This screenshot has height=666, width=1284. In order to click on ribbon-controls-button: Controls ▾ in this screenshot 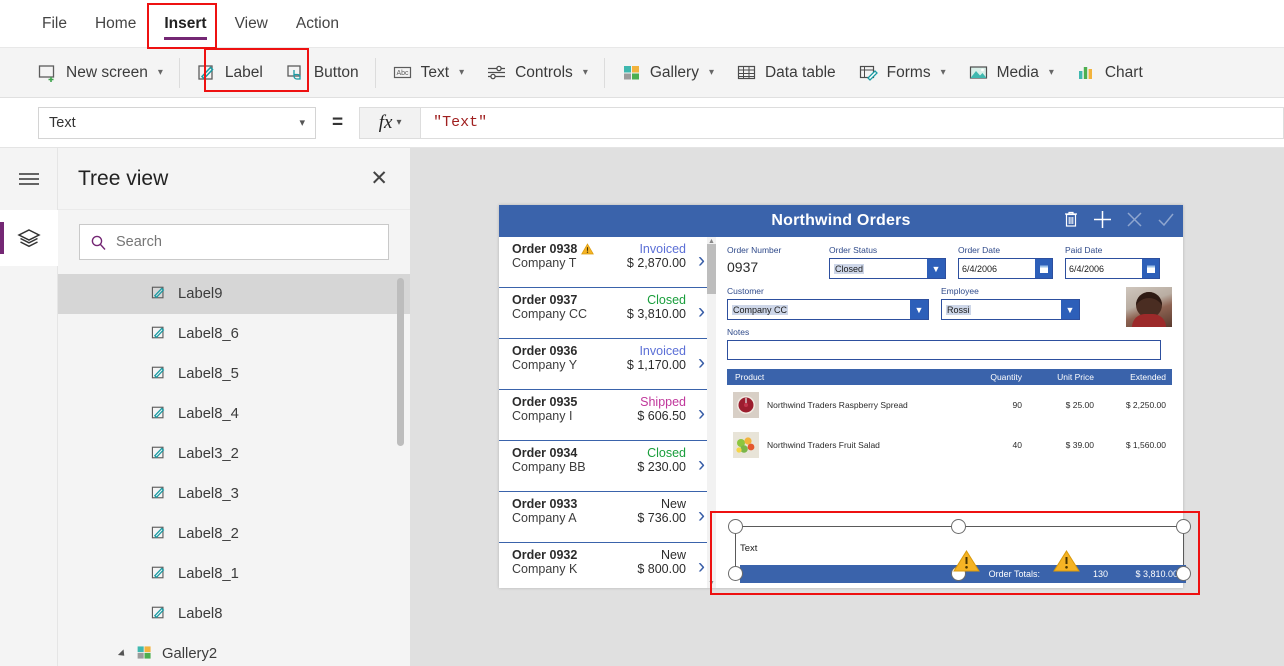, I will do `click(537, 73)`.